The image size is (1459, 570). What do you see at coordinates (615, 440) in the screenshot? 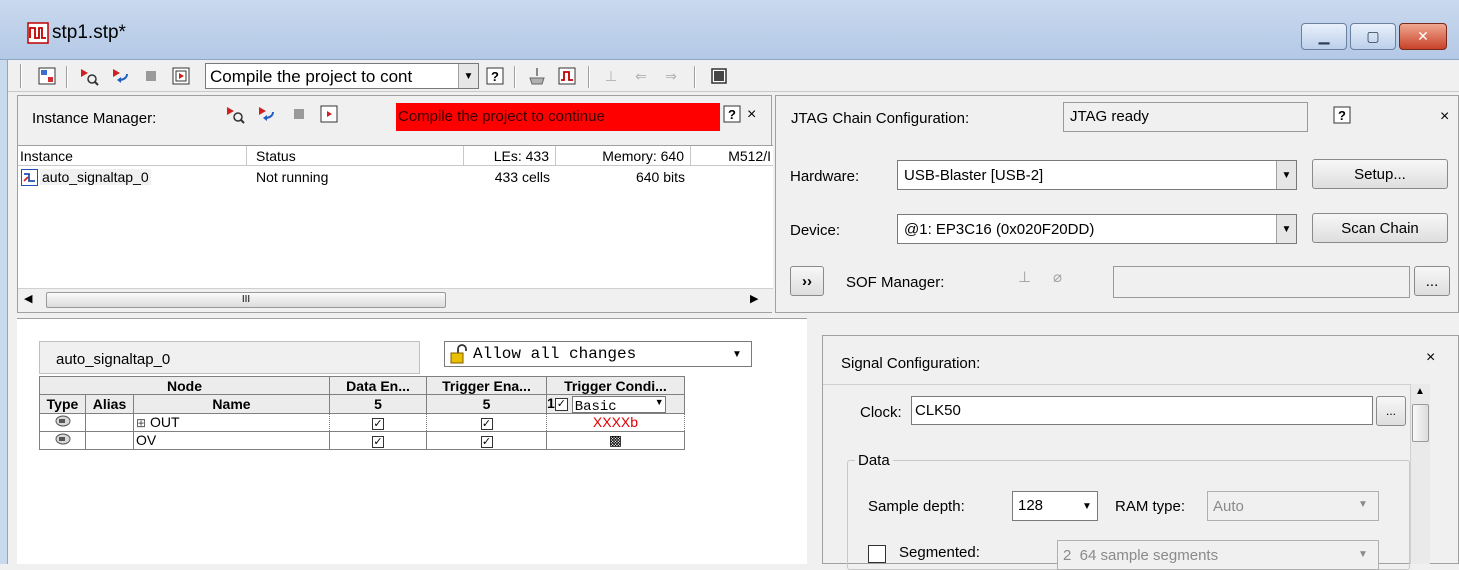
I see `trigger-condition-cell: ▩` at bounding box center [615, 440].